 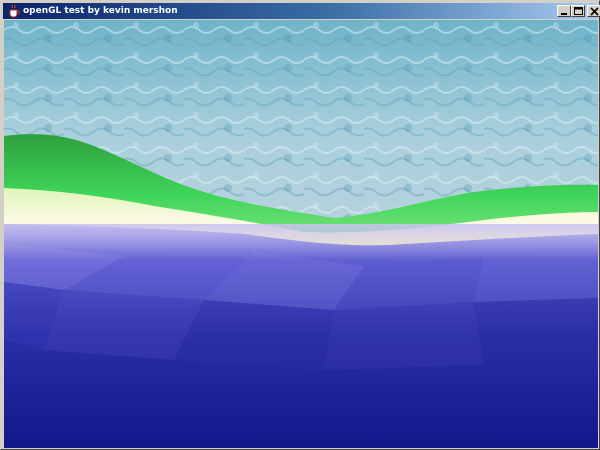 I want to click on title-bar: openGL test by kevin mershon, so click(x=301, y=11).